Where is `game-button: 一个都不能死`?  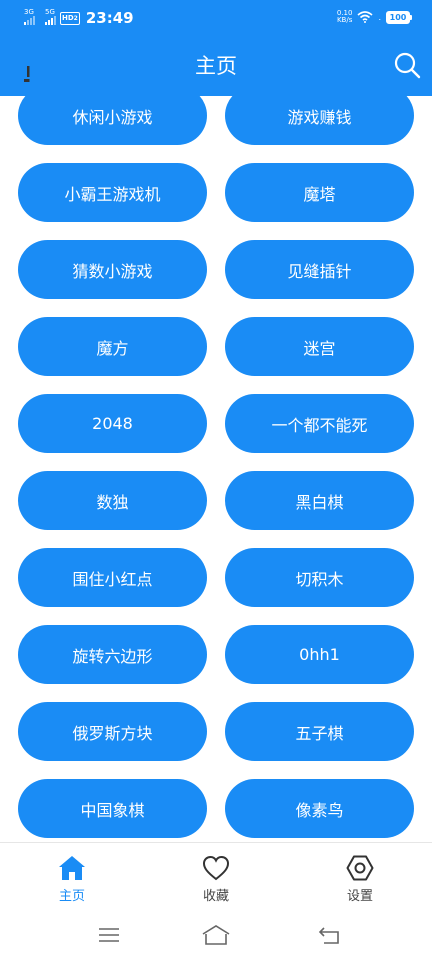 game-button: 一个都不能死 is located at coordinates (319, 423).